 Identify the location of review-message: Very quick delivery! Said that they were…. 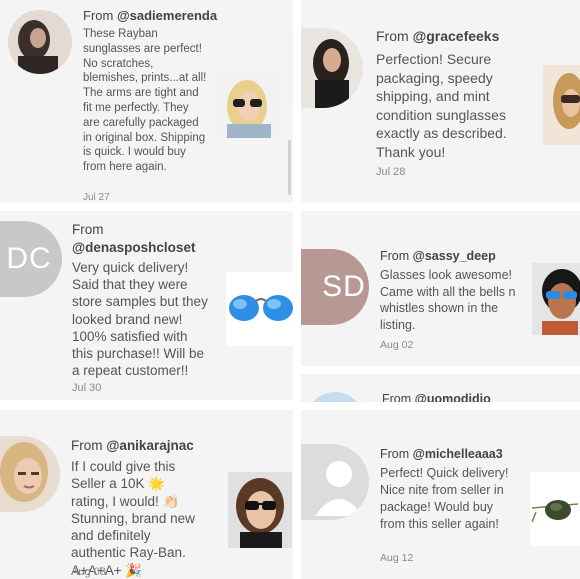
(140, 319).